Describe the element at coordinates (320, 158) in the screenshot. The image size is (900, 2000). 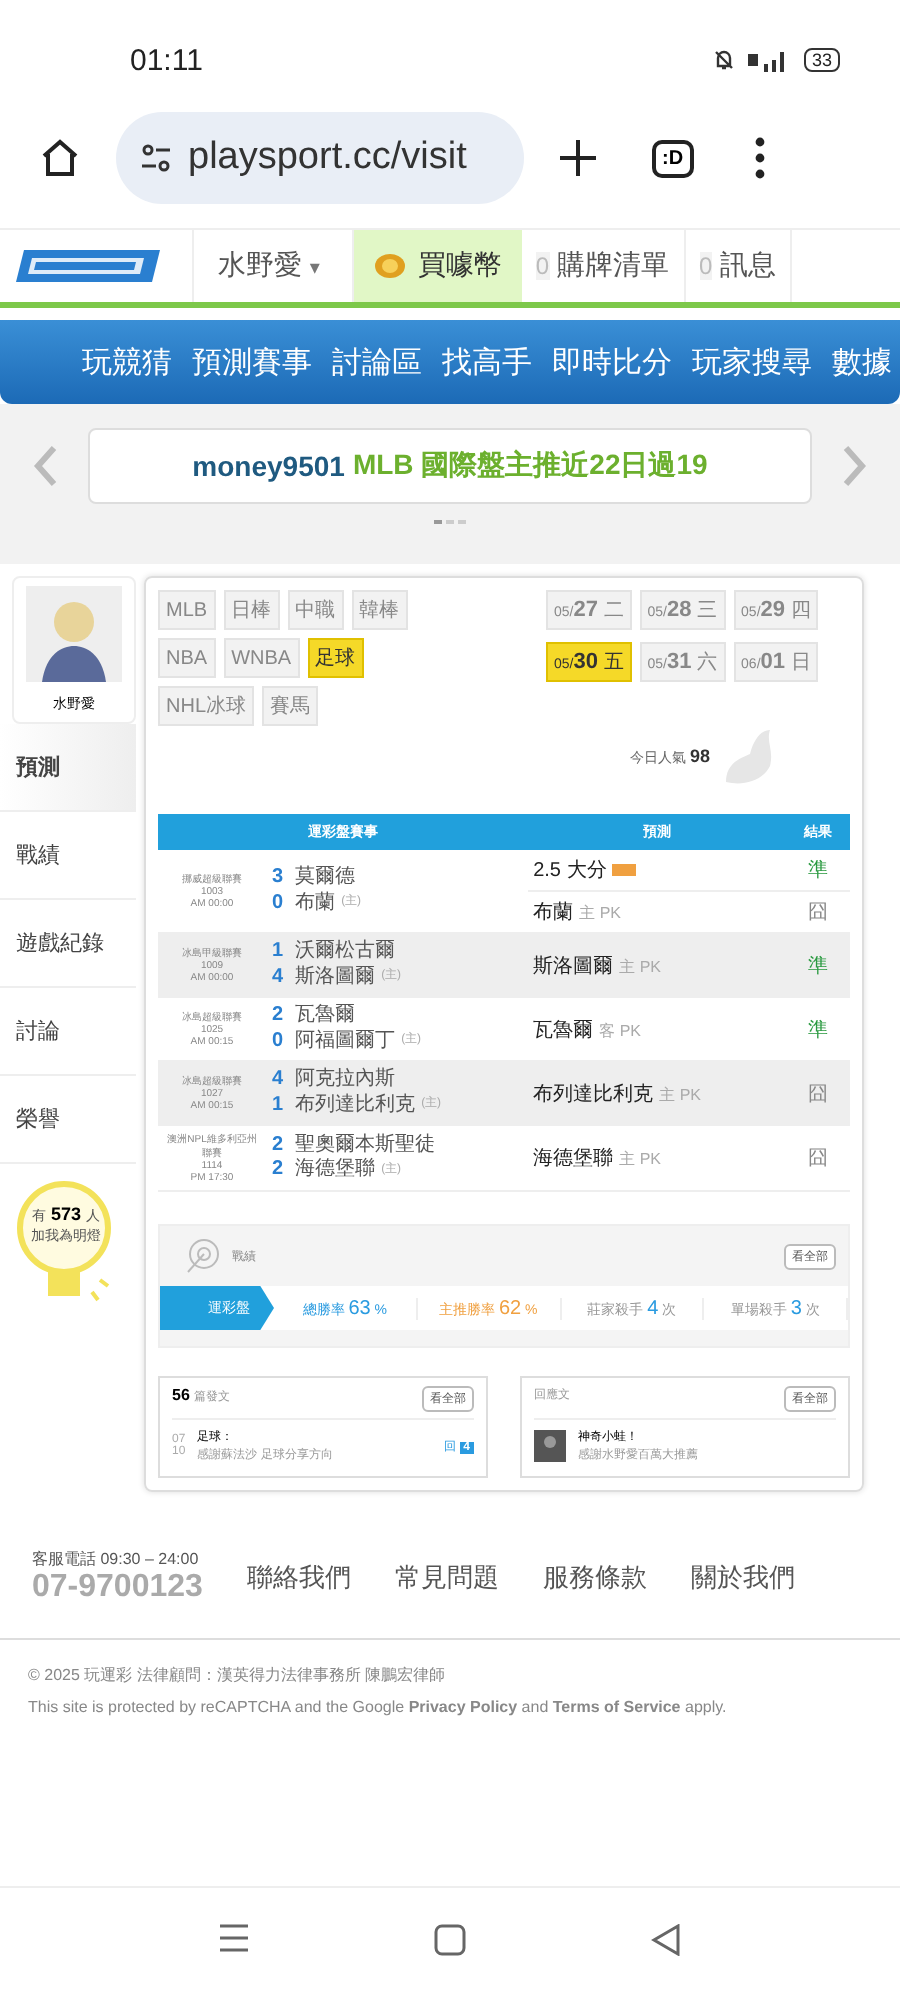
I see `address-bar: playsport.cc/visit` at that location.